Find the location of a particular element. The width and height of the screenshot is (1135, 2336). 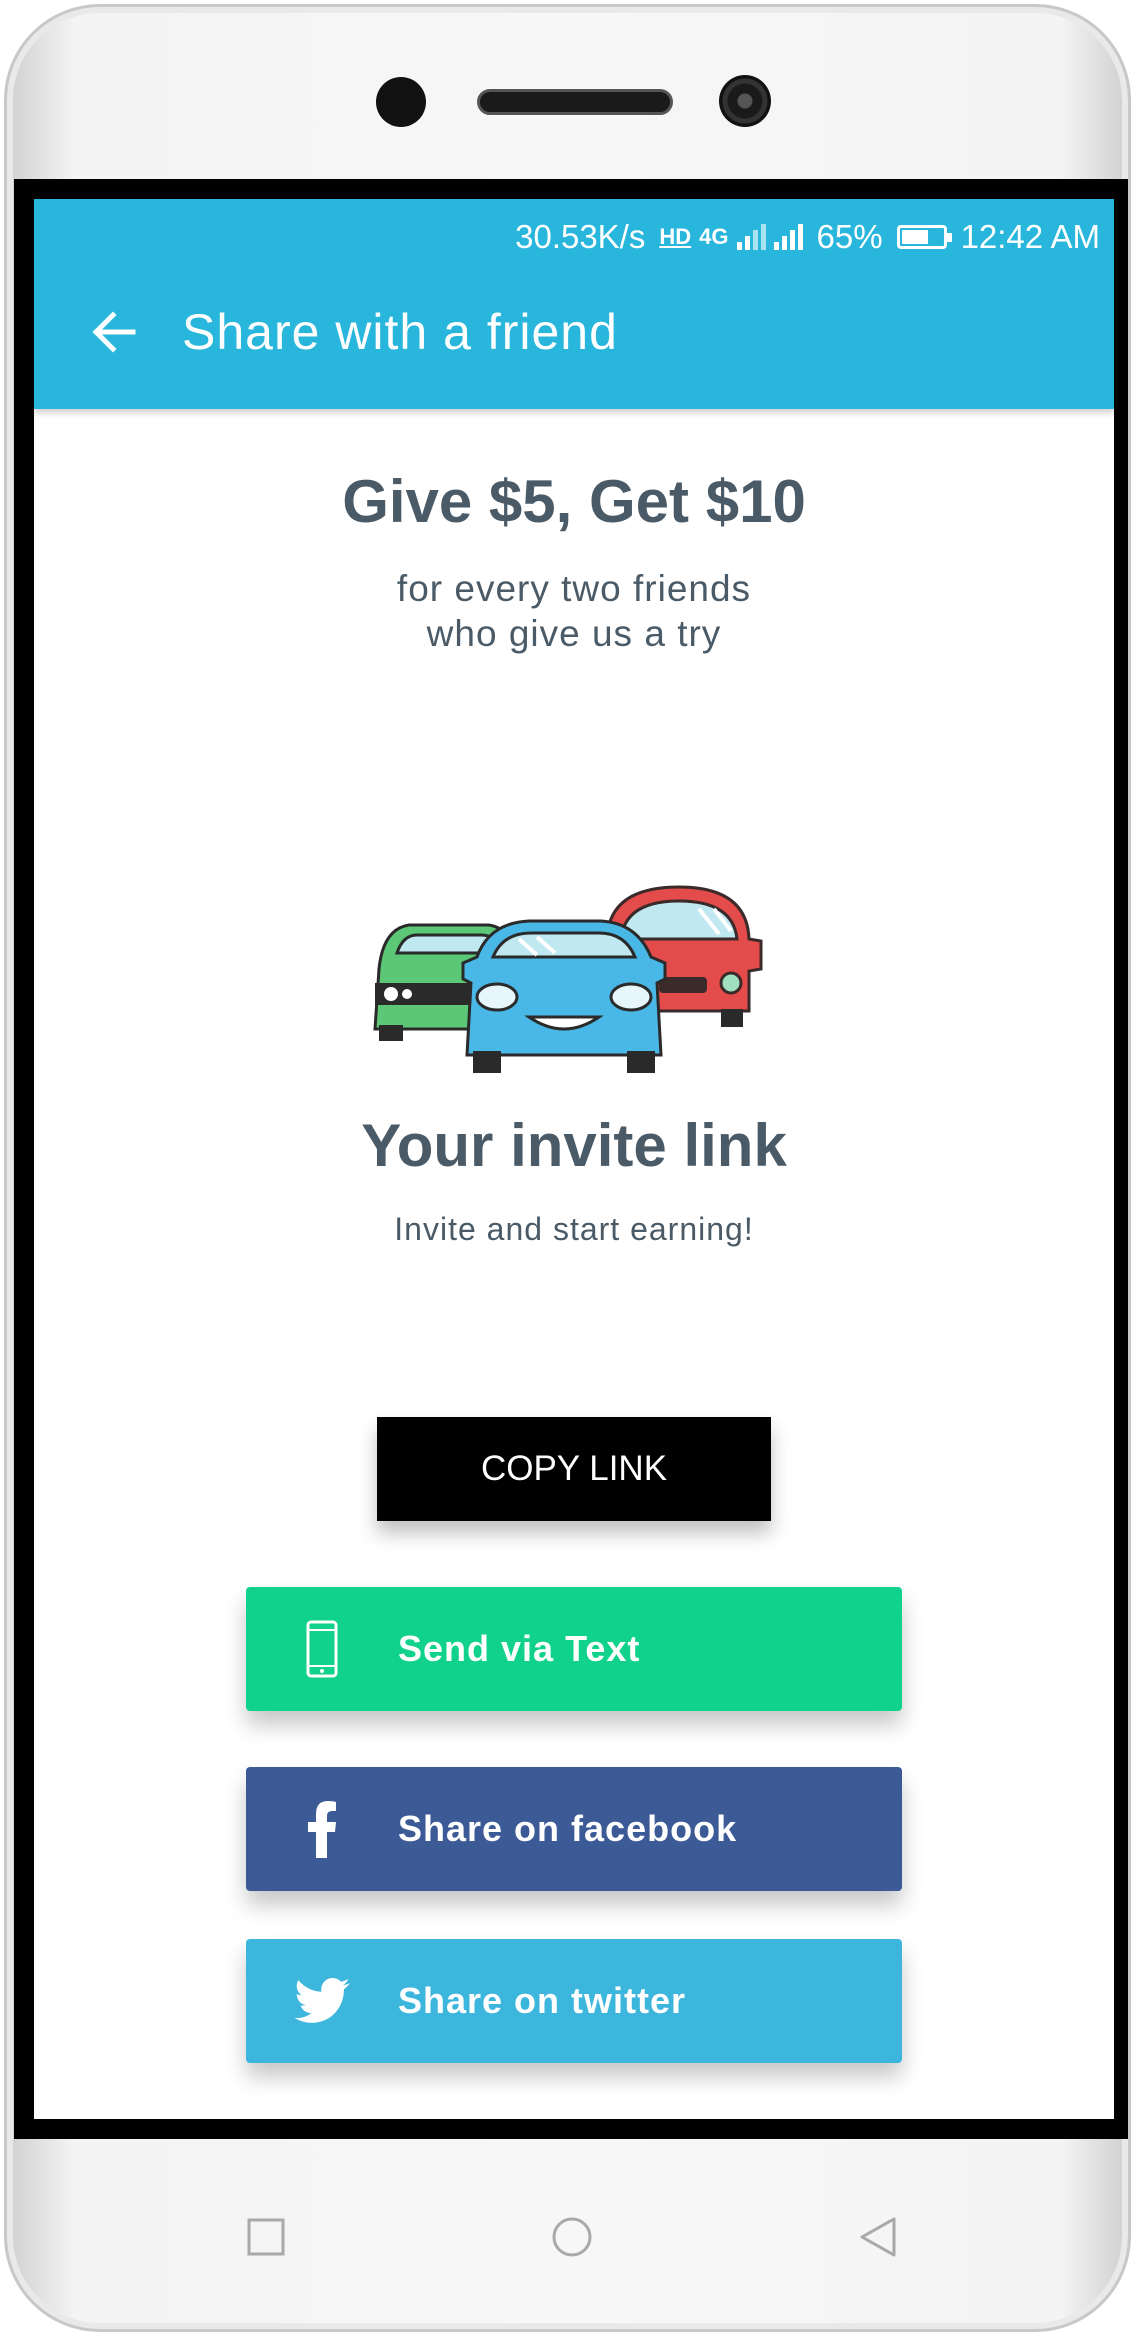

share-twitter-label: Share on twitter is located at coordinates (542, 2000).